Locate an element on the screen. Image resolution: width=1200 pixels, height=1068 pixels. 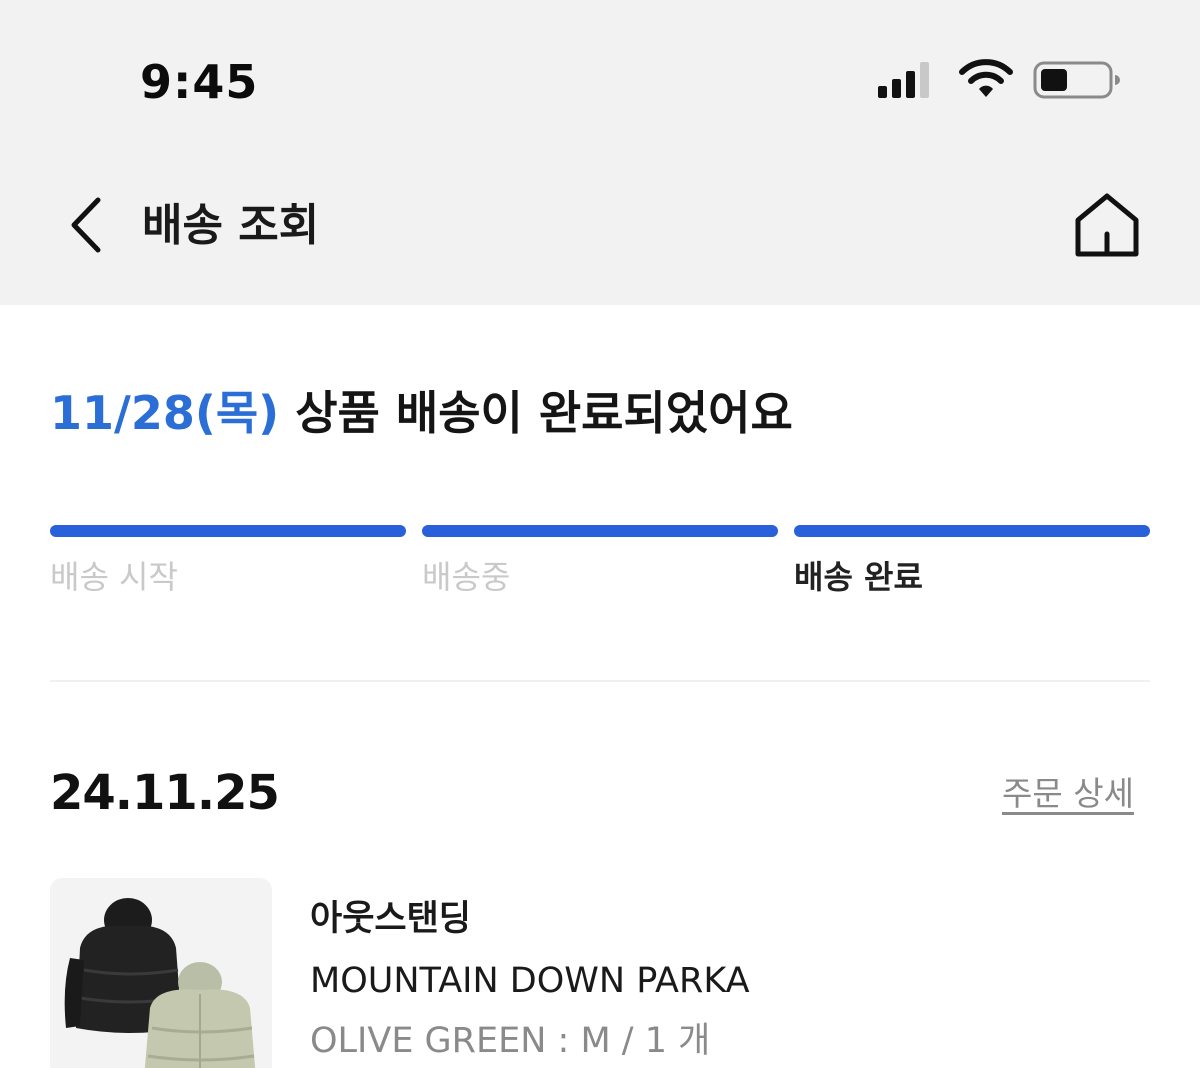
battery-icon is located at coordinates (1076, 80).